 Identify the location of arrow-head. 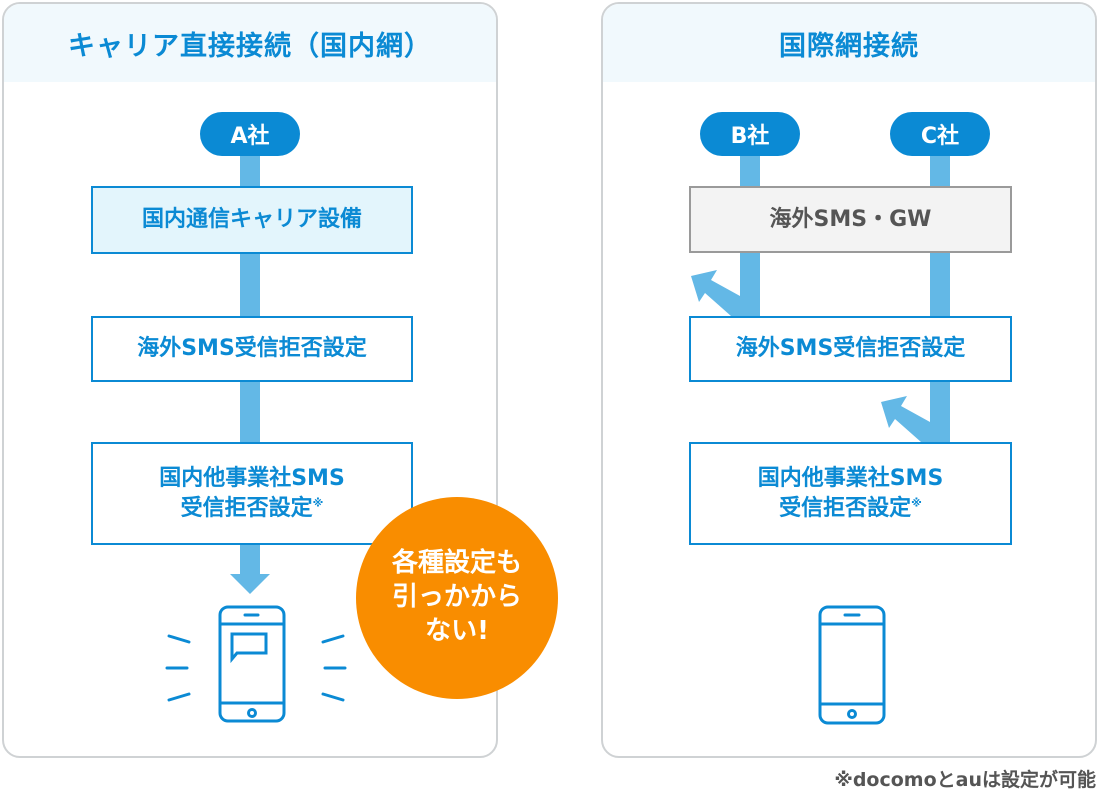
(250, 584).